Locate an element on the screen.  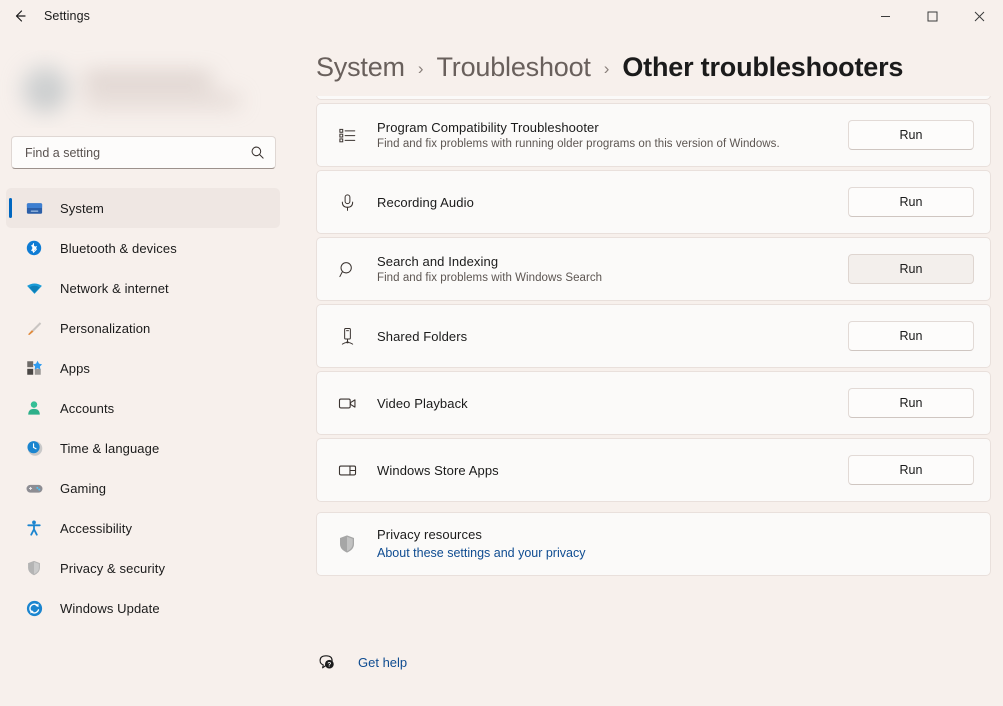
app-title: Settings is located at coordinates (67, 16).